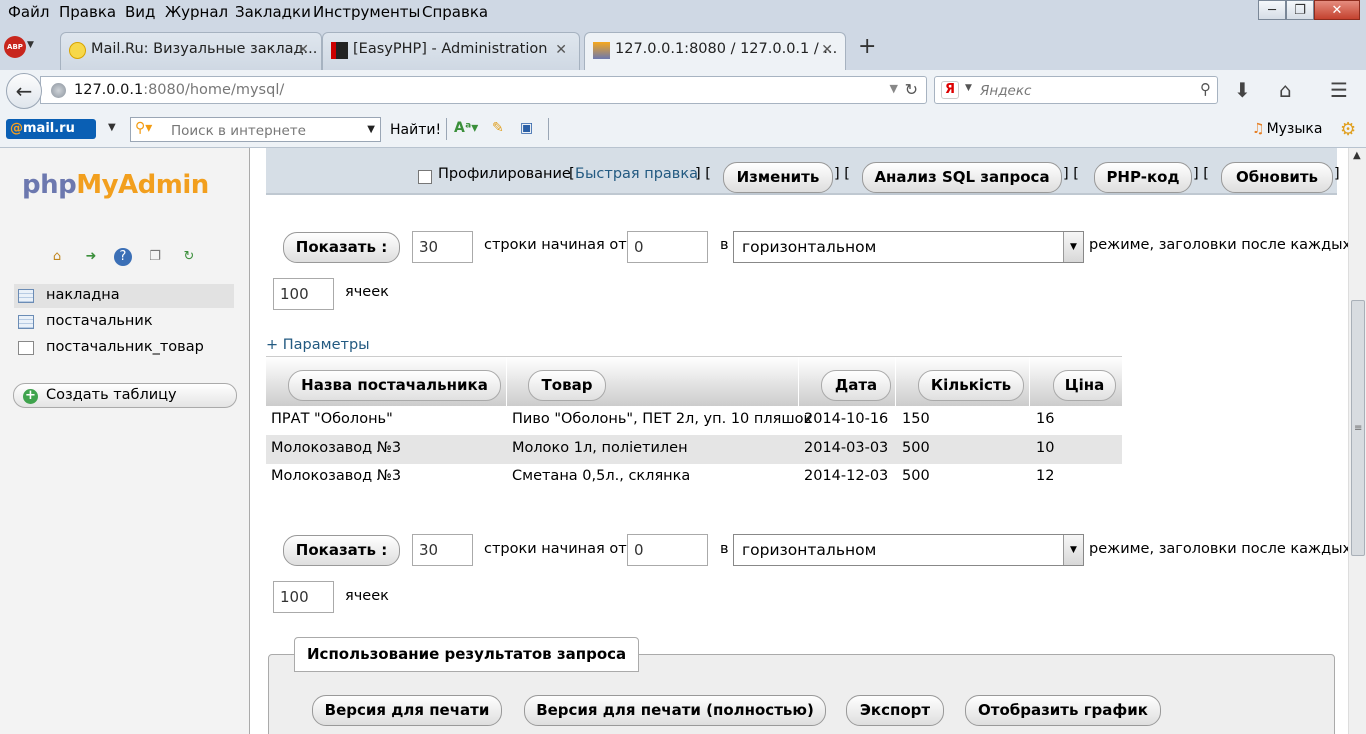 This screenshot has width=1366, height=734. What do you see at coordinates (894, 88) in the screenshot?
I see `history-dropdown-icon: ▼` at bounding box center [894, 88].